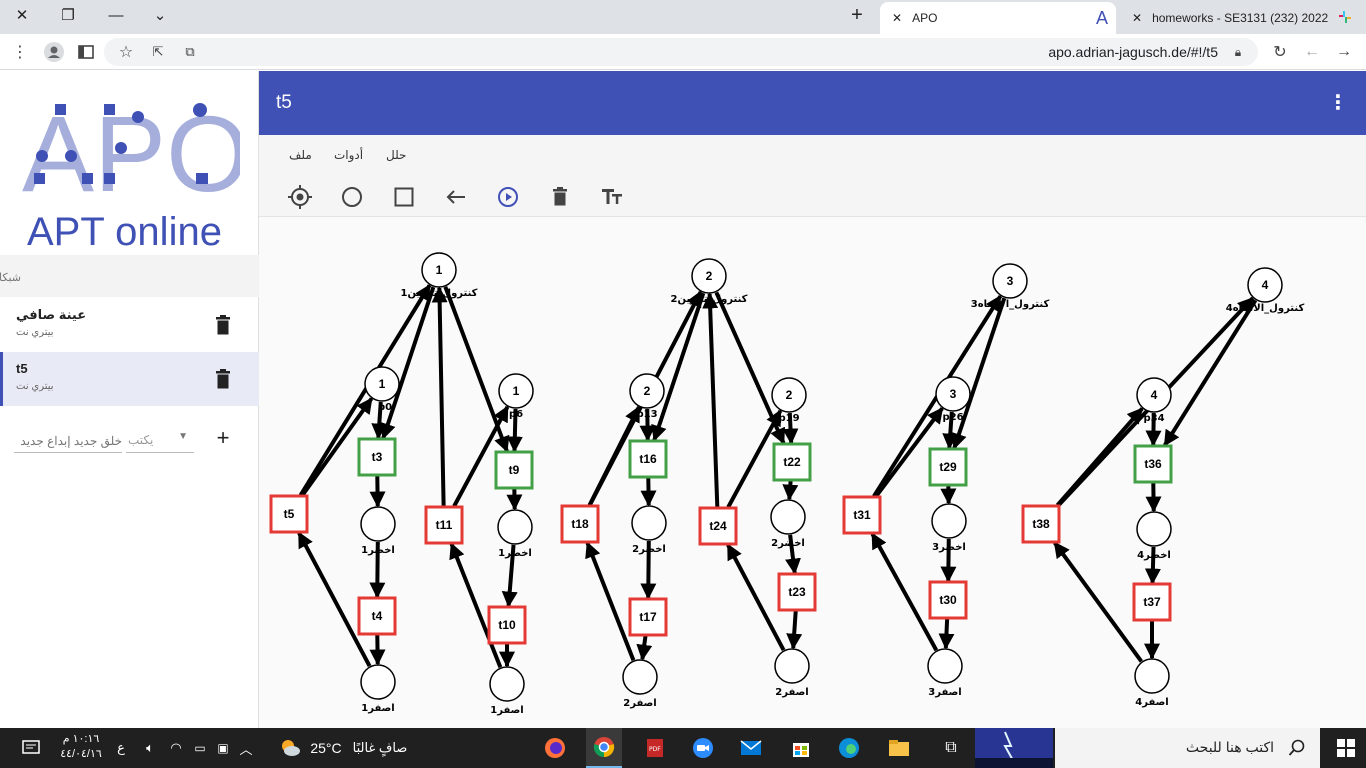 This screenshot has height=768, width=1366. I want to click on transition-t38: t38, so click(1041, 524).